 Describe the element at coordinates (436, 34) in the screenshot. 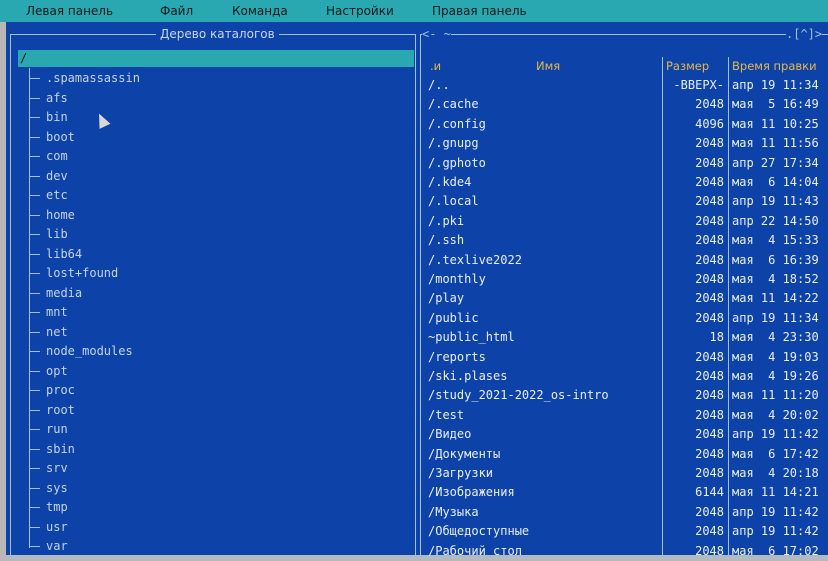

I see `right-panel-path: <- ~` at that location.